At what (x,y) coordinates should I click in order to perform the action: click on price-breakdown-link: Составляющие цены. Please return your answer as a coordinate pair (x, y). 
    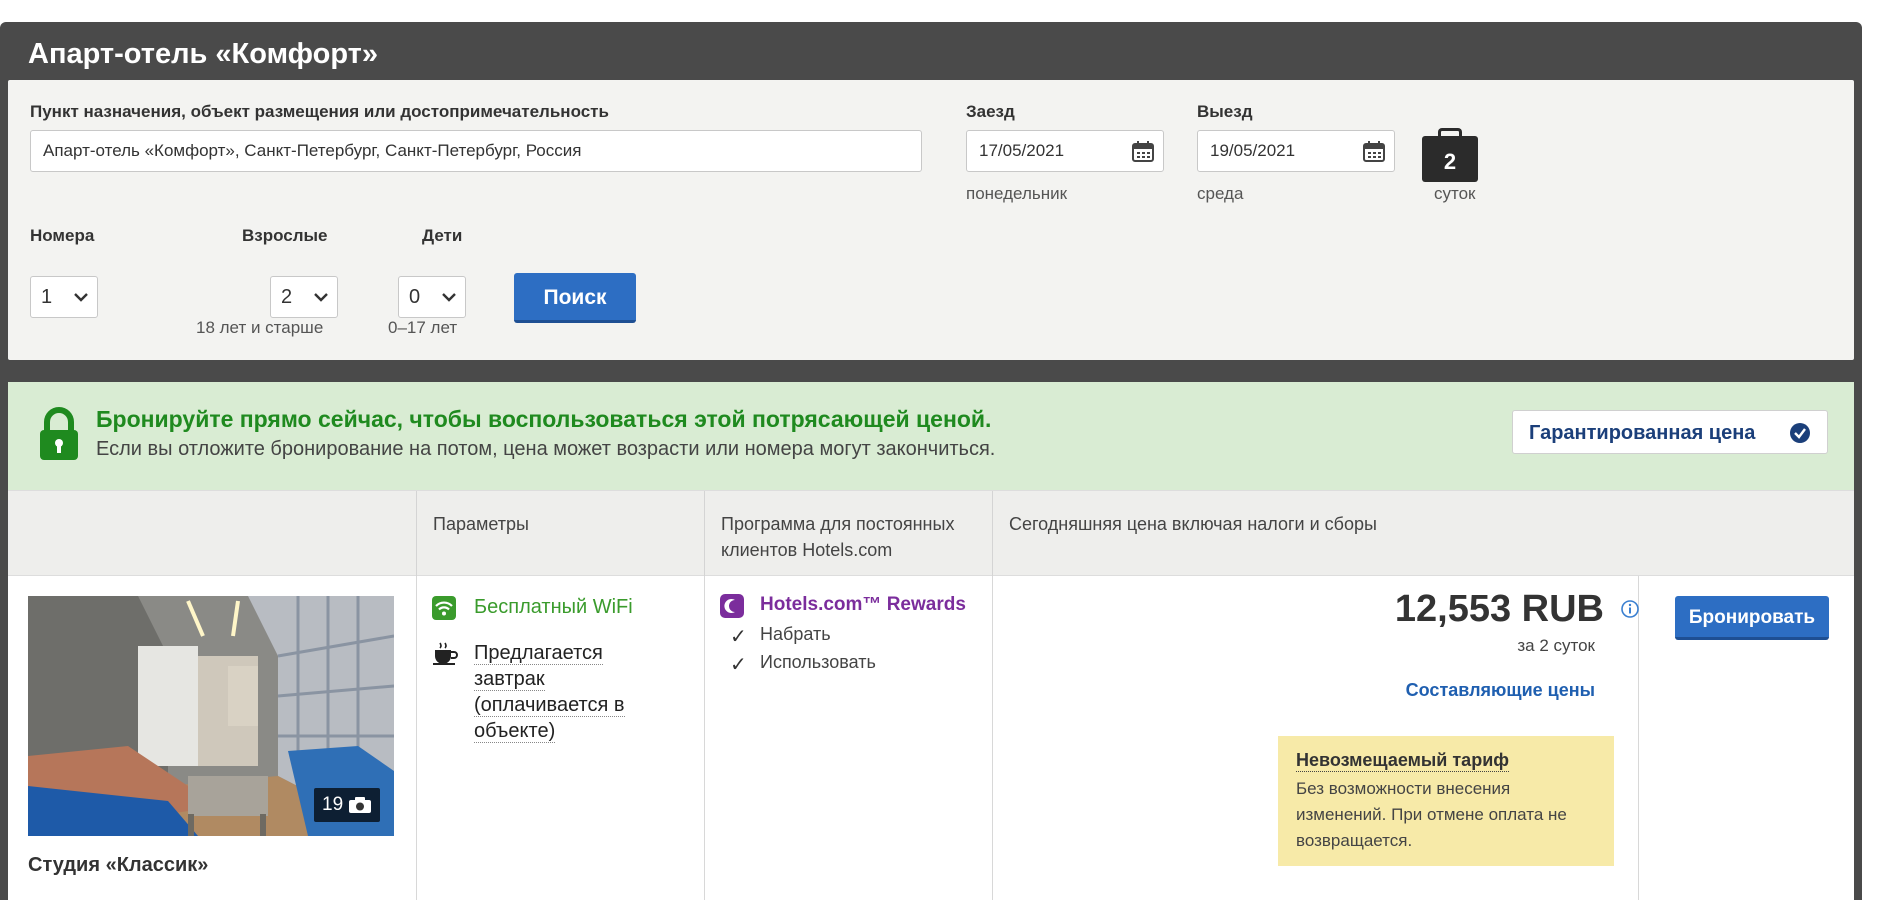
    Looking at the image, I should click on (1500, 690).